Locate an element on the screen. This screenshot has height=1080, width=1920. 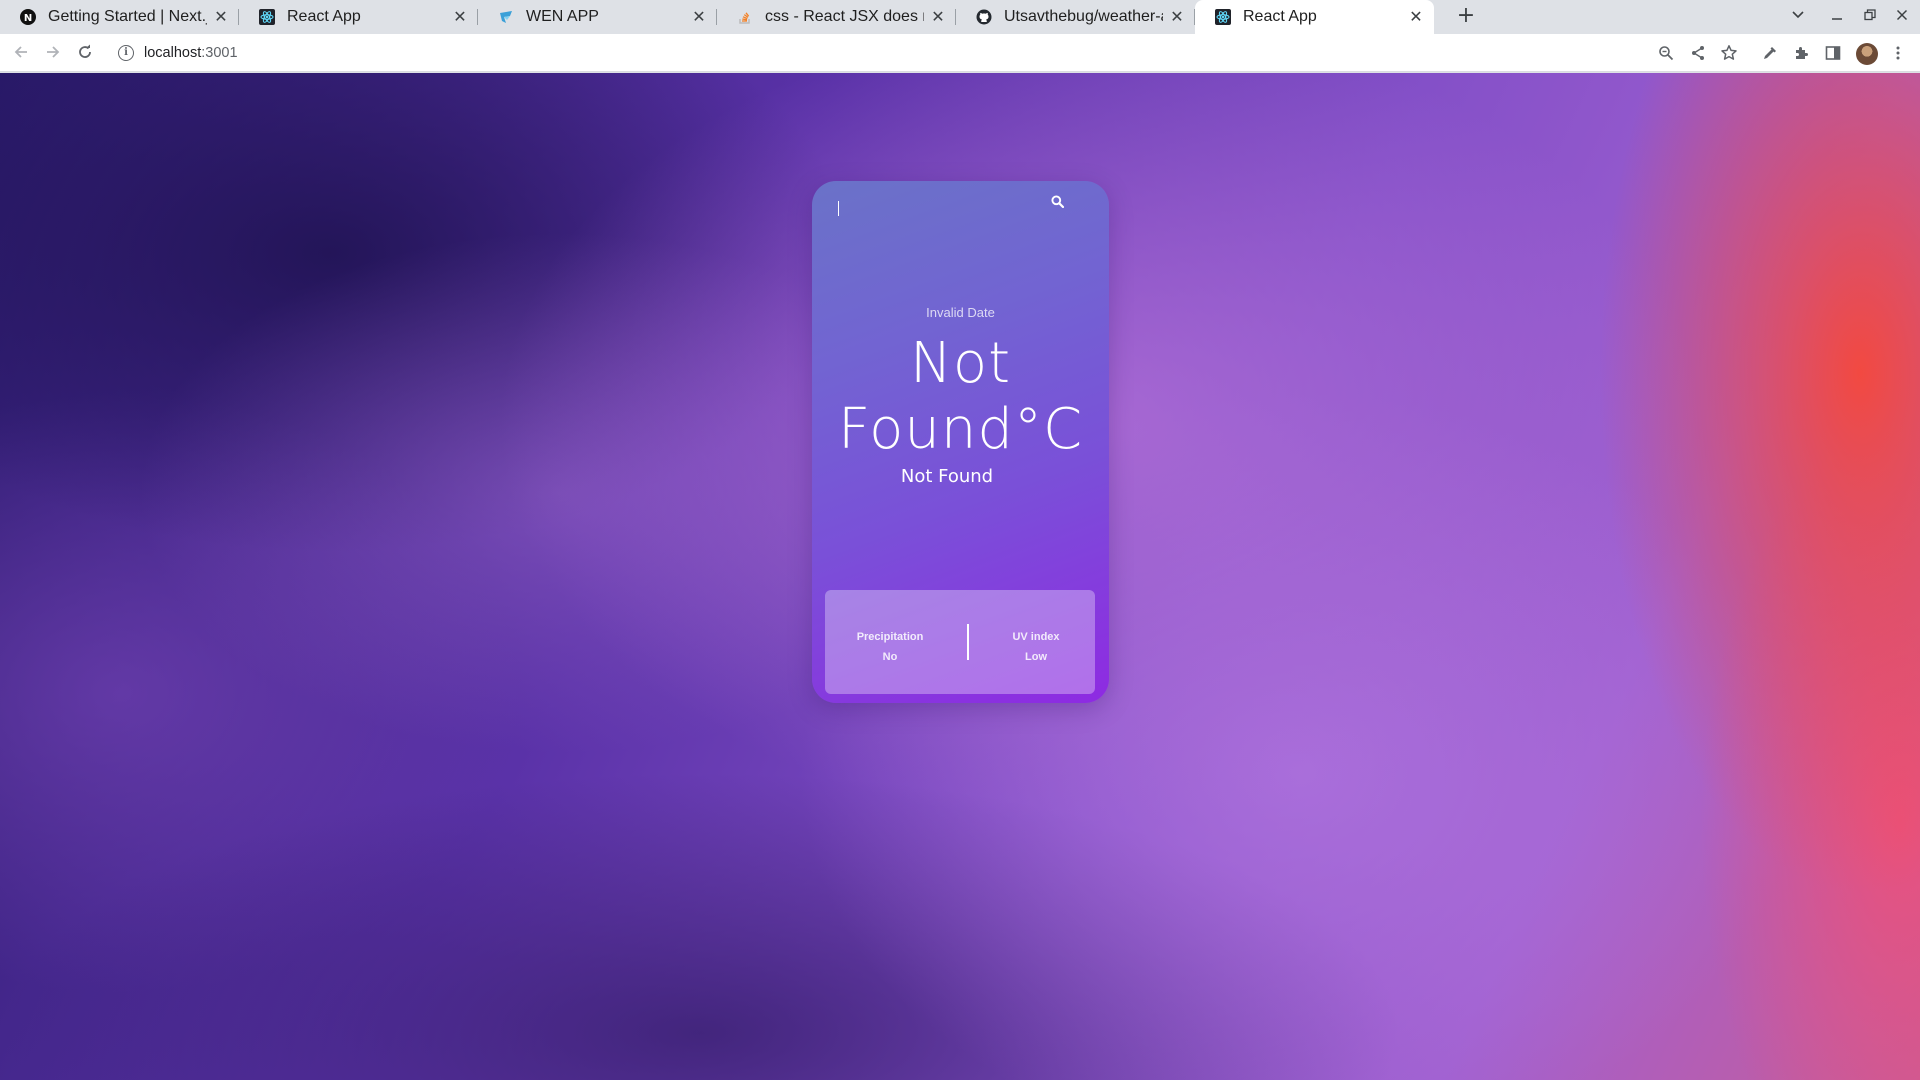
precipitation-label: Precipitation is located at coordinates (890, 637).